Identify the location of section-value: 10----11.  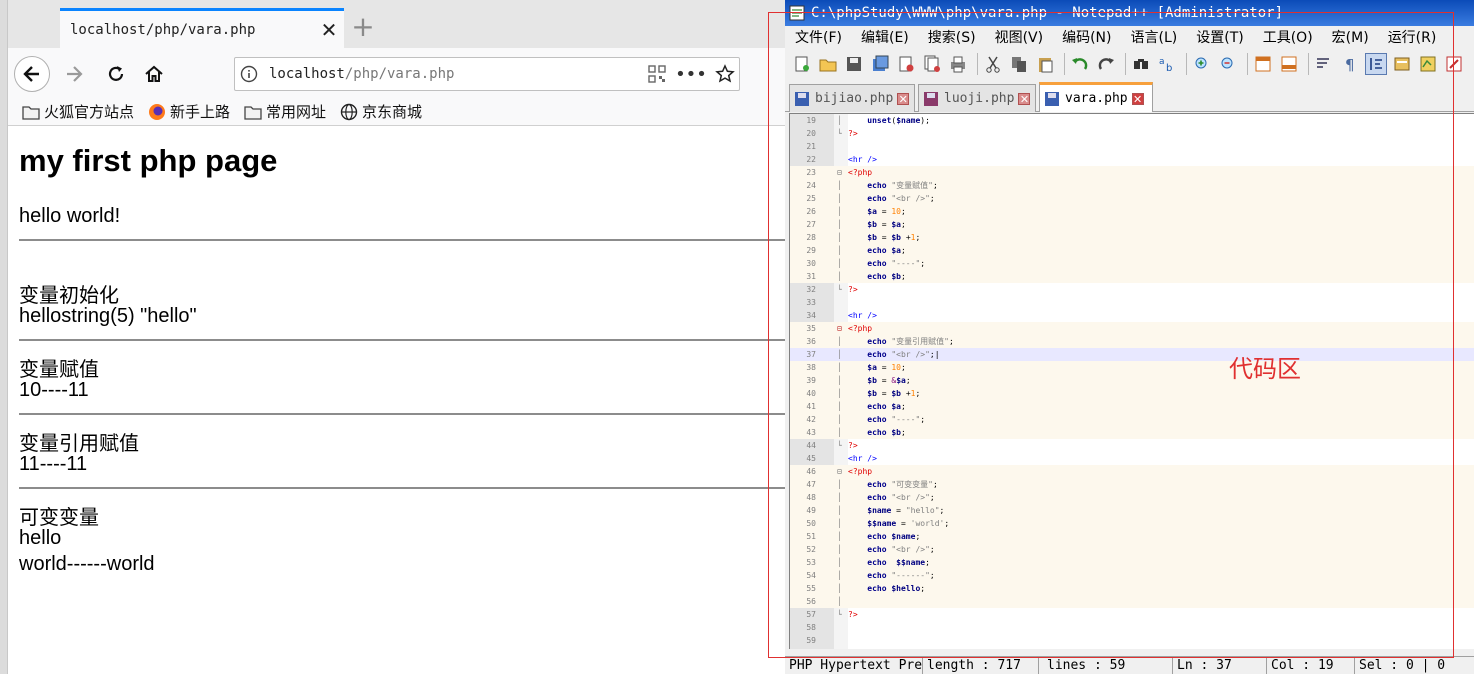
(54, 390).